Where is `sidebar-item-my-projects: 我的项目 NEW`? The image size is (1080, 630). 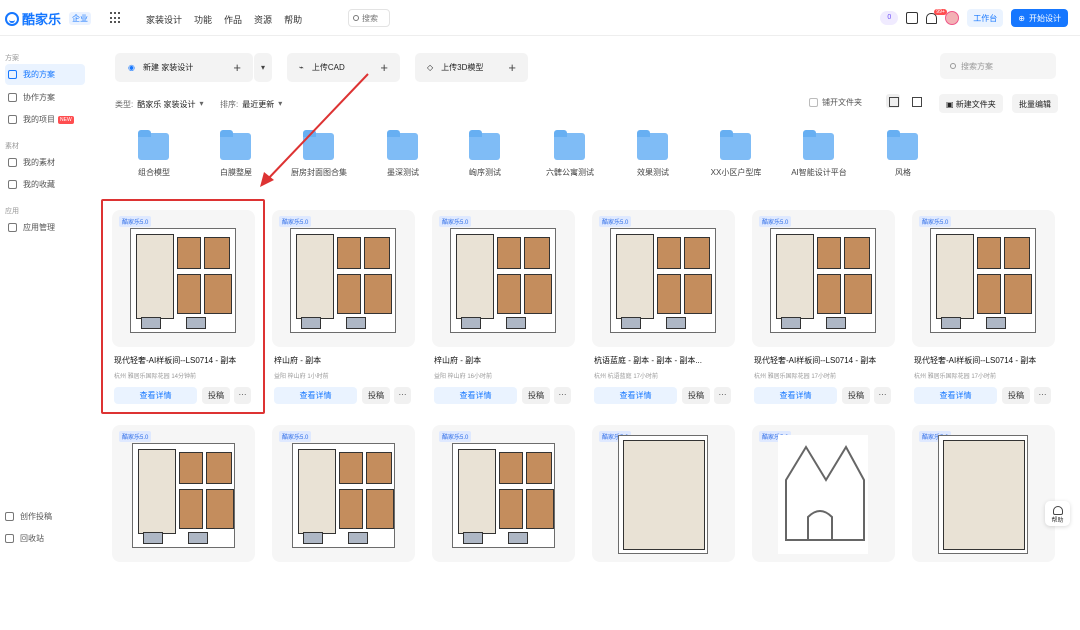
sidebar-item-my-projects: 我的项目 NEW is located at coordinates (45, 119).